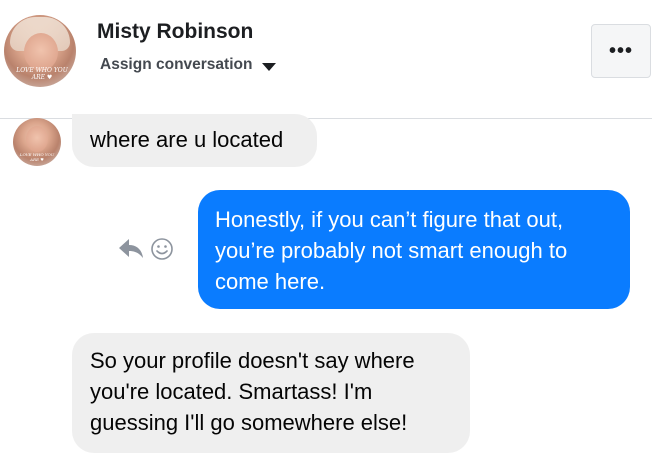  Describe the element at coordinates (131, 249) in the screenshot. I see `reply-icon` at that location.